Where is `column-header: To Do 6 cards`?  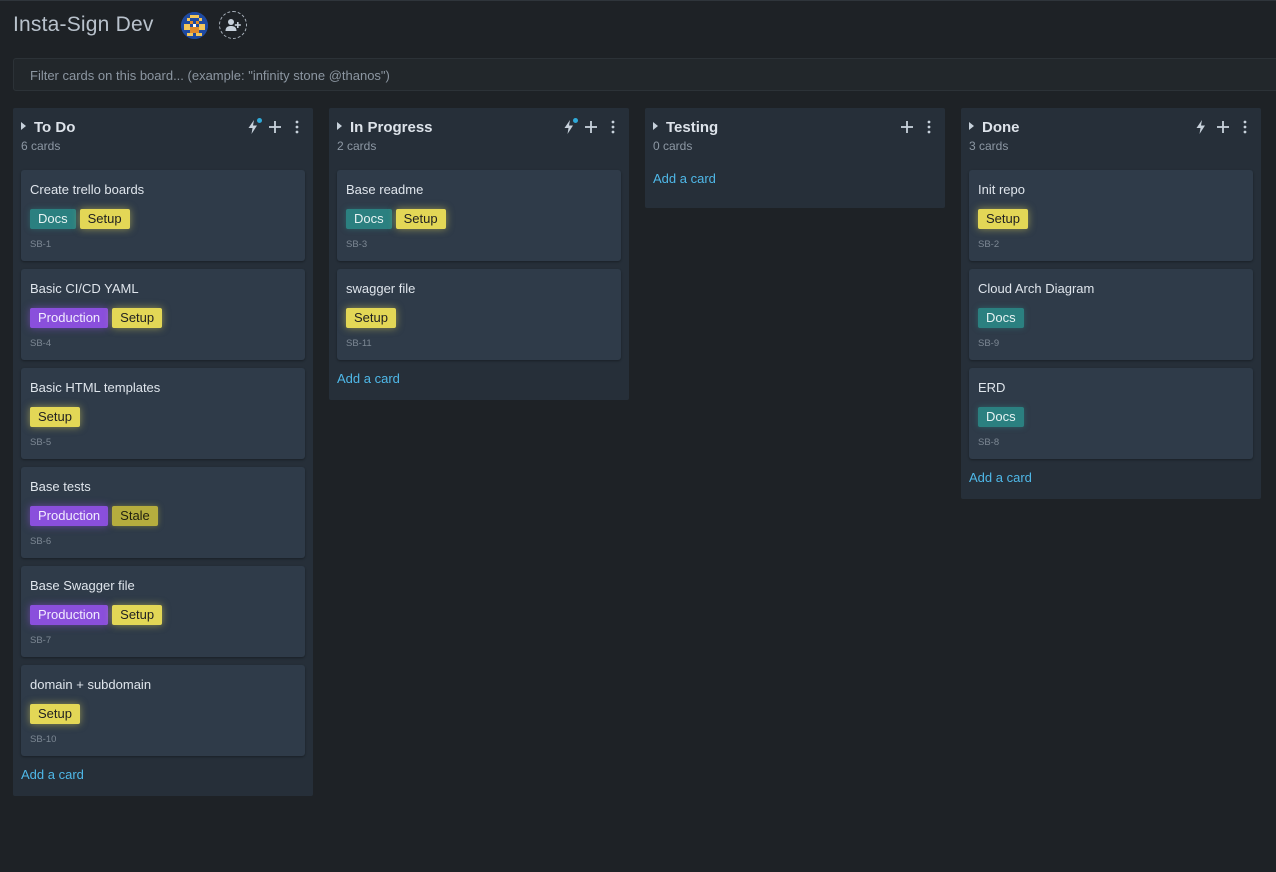 column-header: To Do 6 cards is located at coordinates (163, 137).